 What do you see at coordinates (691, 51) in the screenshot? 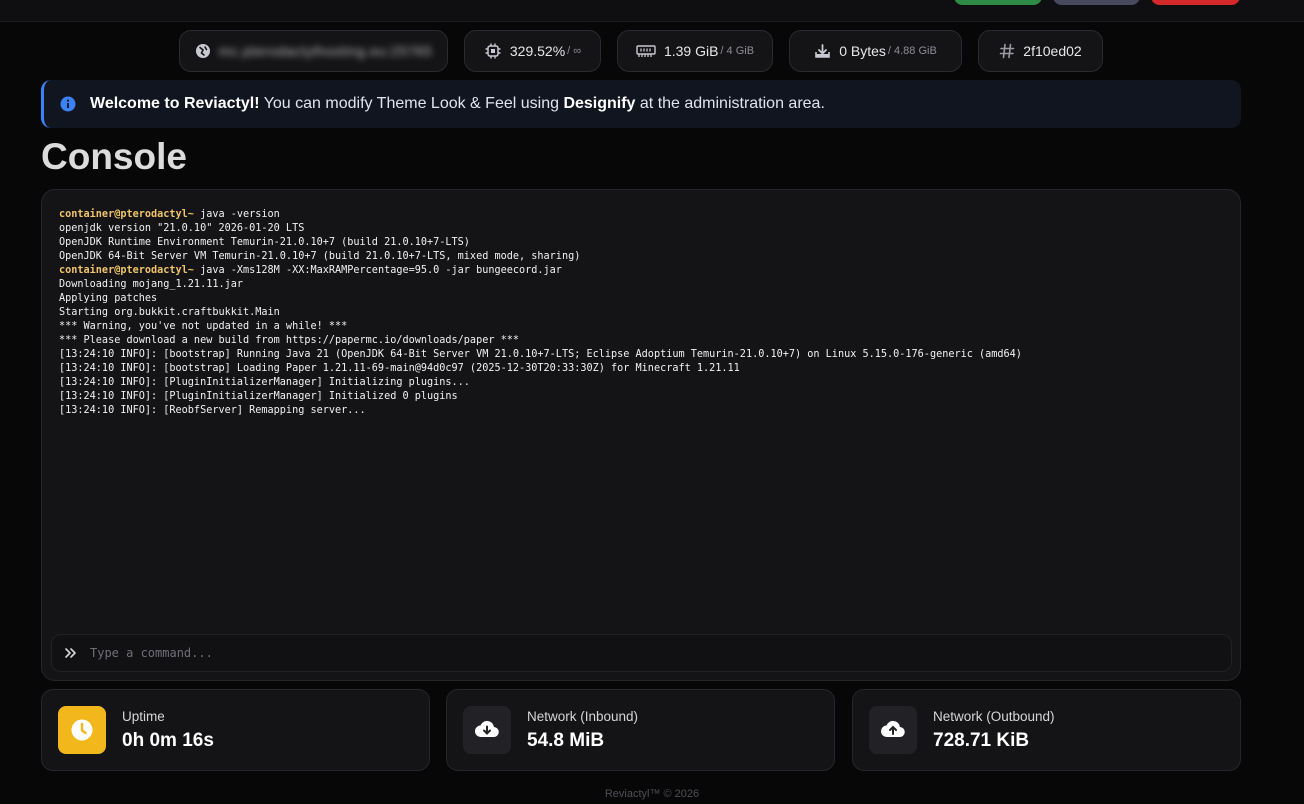
I see `memory-usage-value: 1.39 GiB` at bounding box center [691, 51].